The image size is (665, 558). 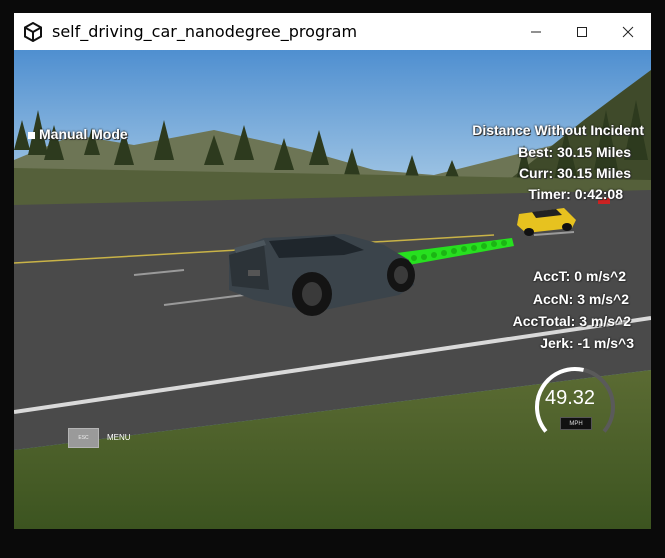 I want to click on best-distance: Best: 30.15 Miles, so click(x=574, y=152).